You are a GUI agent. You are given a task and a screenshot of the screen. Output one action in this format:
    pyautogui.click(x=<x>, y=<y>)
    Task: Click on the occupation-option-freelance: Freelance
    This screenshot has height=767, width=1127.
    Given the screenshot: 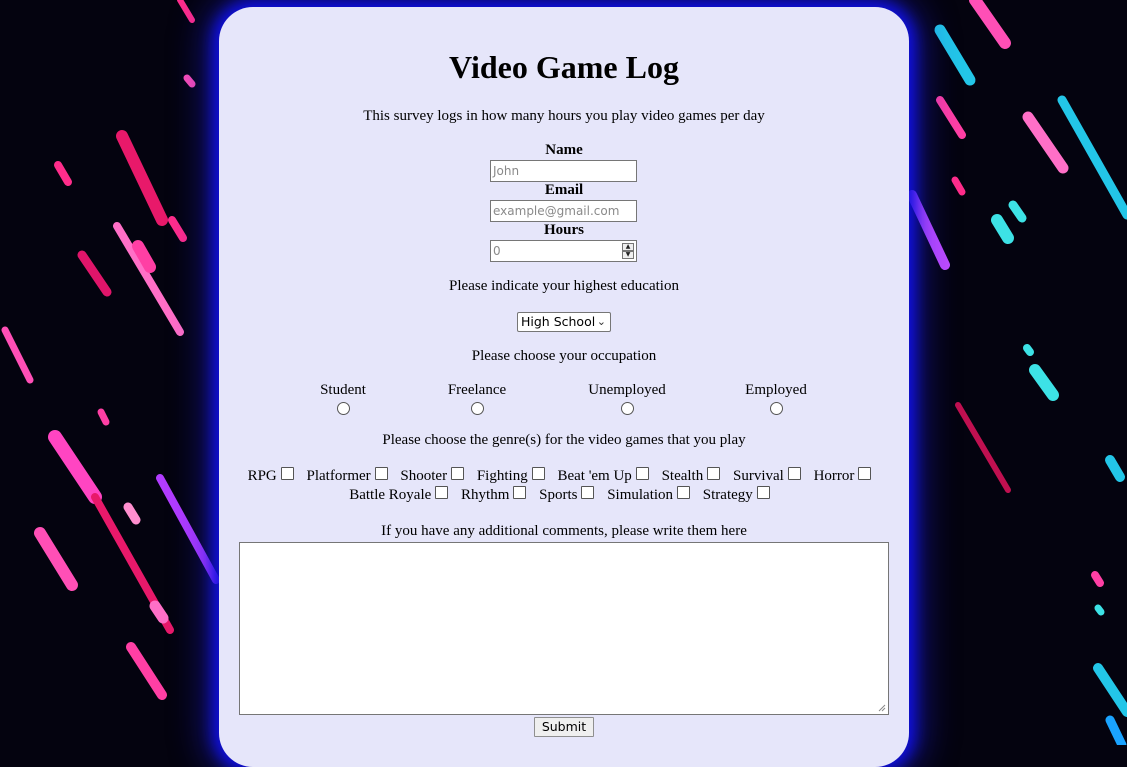 What is the action you would take?
    pyautogui.click(x=477, y=398)
    